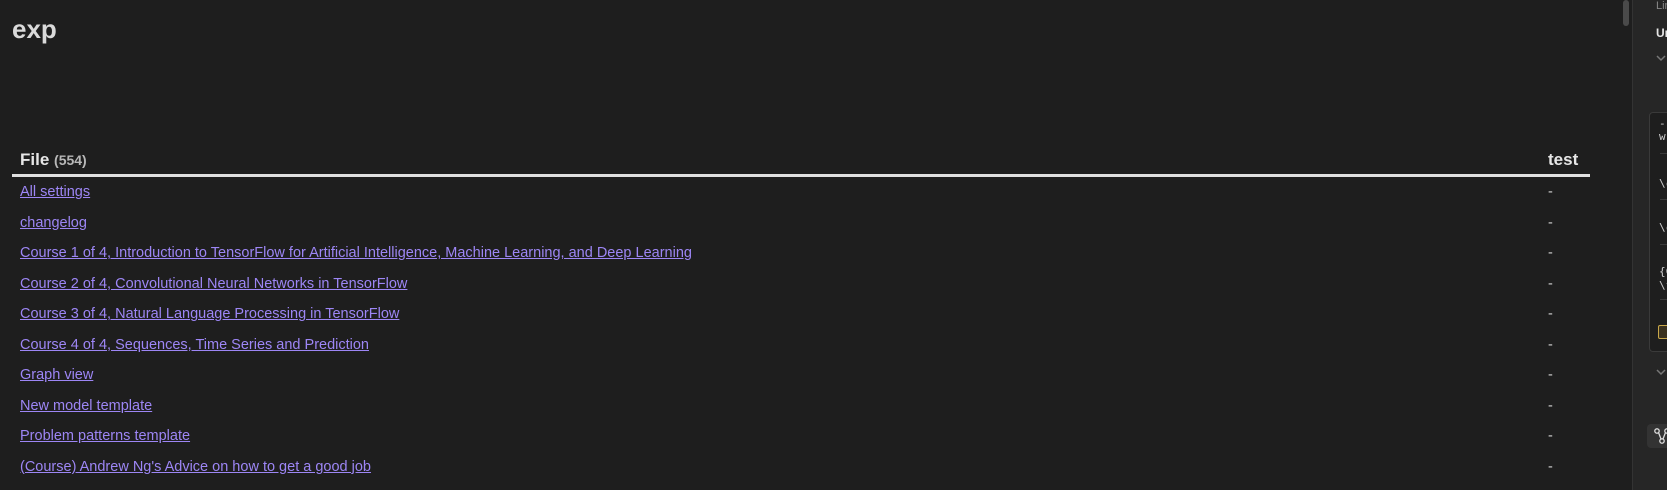 The width and height of the screenshot is (1667, 490). What do you see at coordinates (70, 160) in the screenshot?
I see `file-count: (554)` at bounding box center [70, 160].